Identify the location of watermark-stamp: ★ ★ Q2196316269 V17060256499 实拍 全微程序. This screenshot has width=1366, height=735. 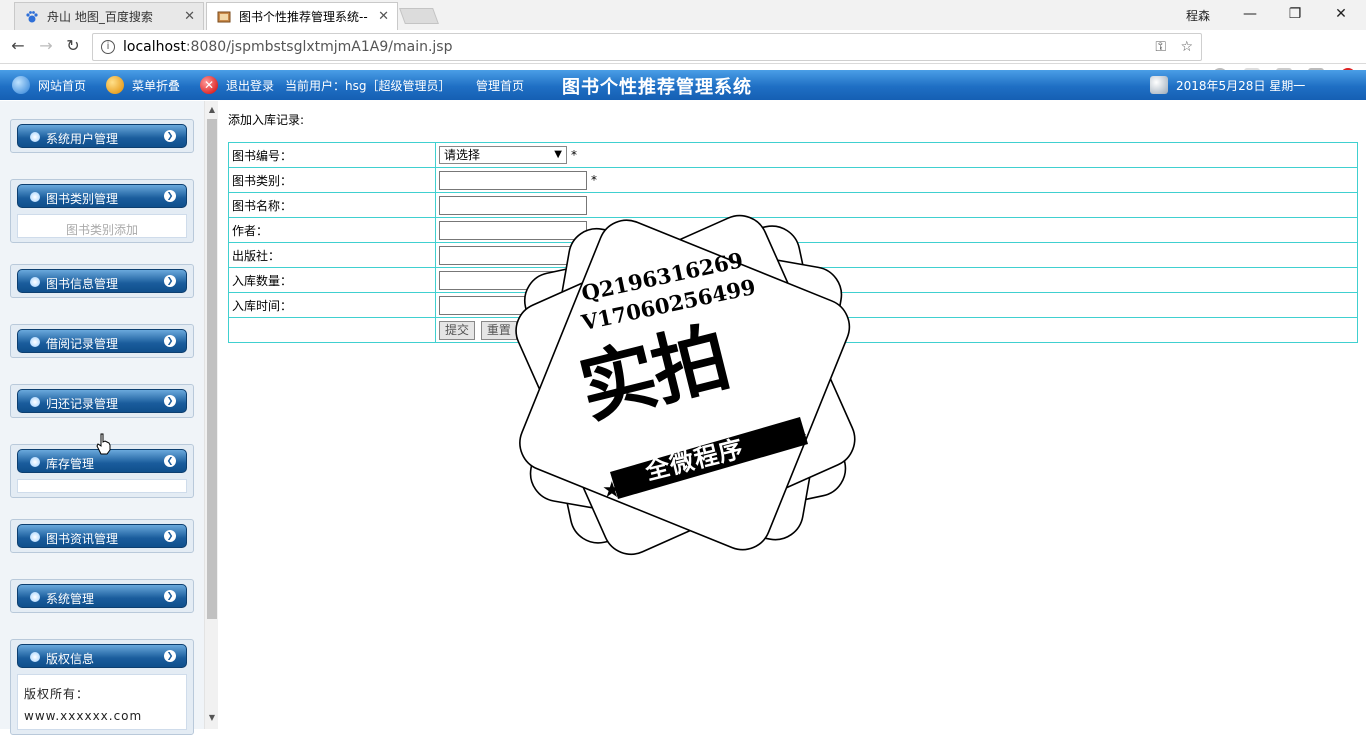
(685, 384).